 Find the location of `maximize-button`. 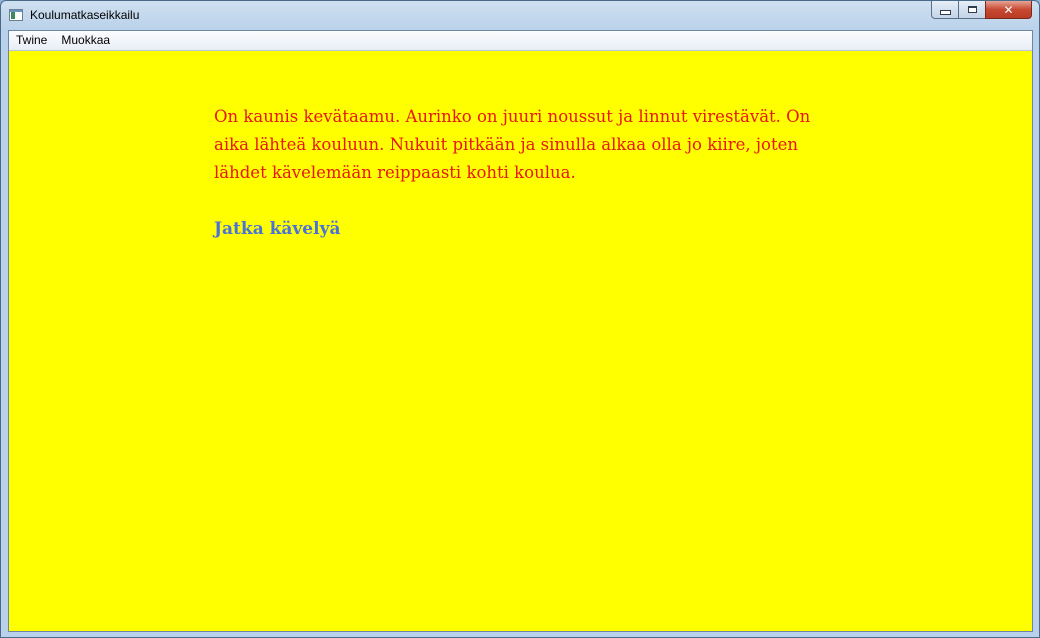

maximize-button is located at coordinates (971, 10).